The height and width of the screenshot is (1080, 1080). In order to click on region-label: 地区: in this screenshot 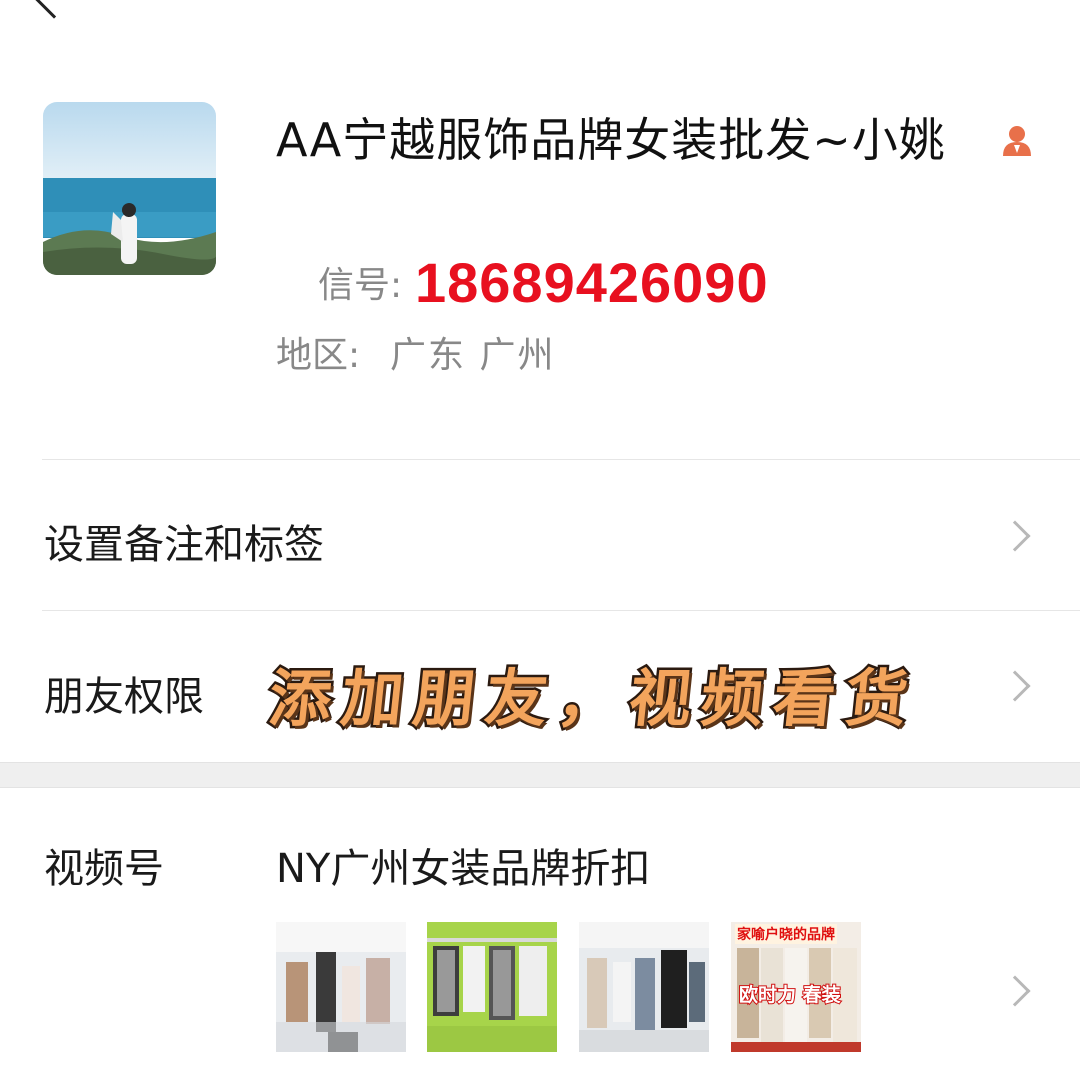, I will do `click(318, 355)`.